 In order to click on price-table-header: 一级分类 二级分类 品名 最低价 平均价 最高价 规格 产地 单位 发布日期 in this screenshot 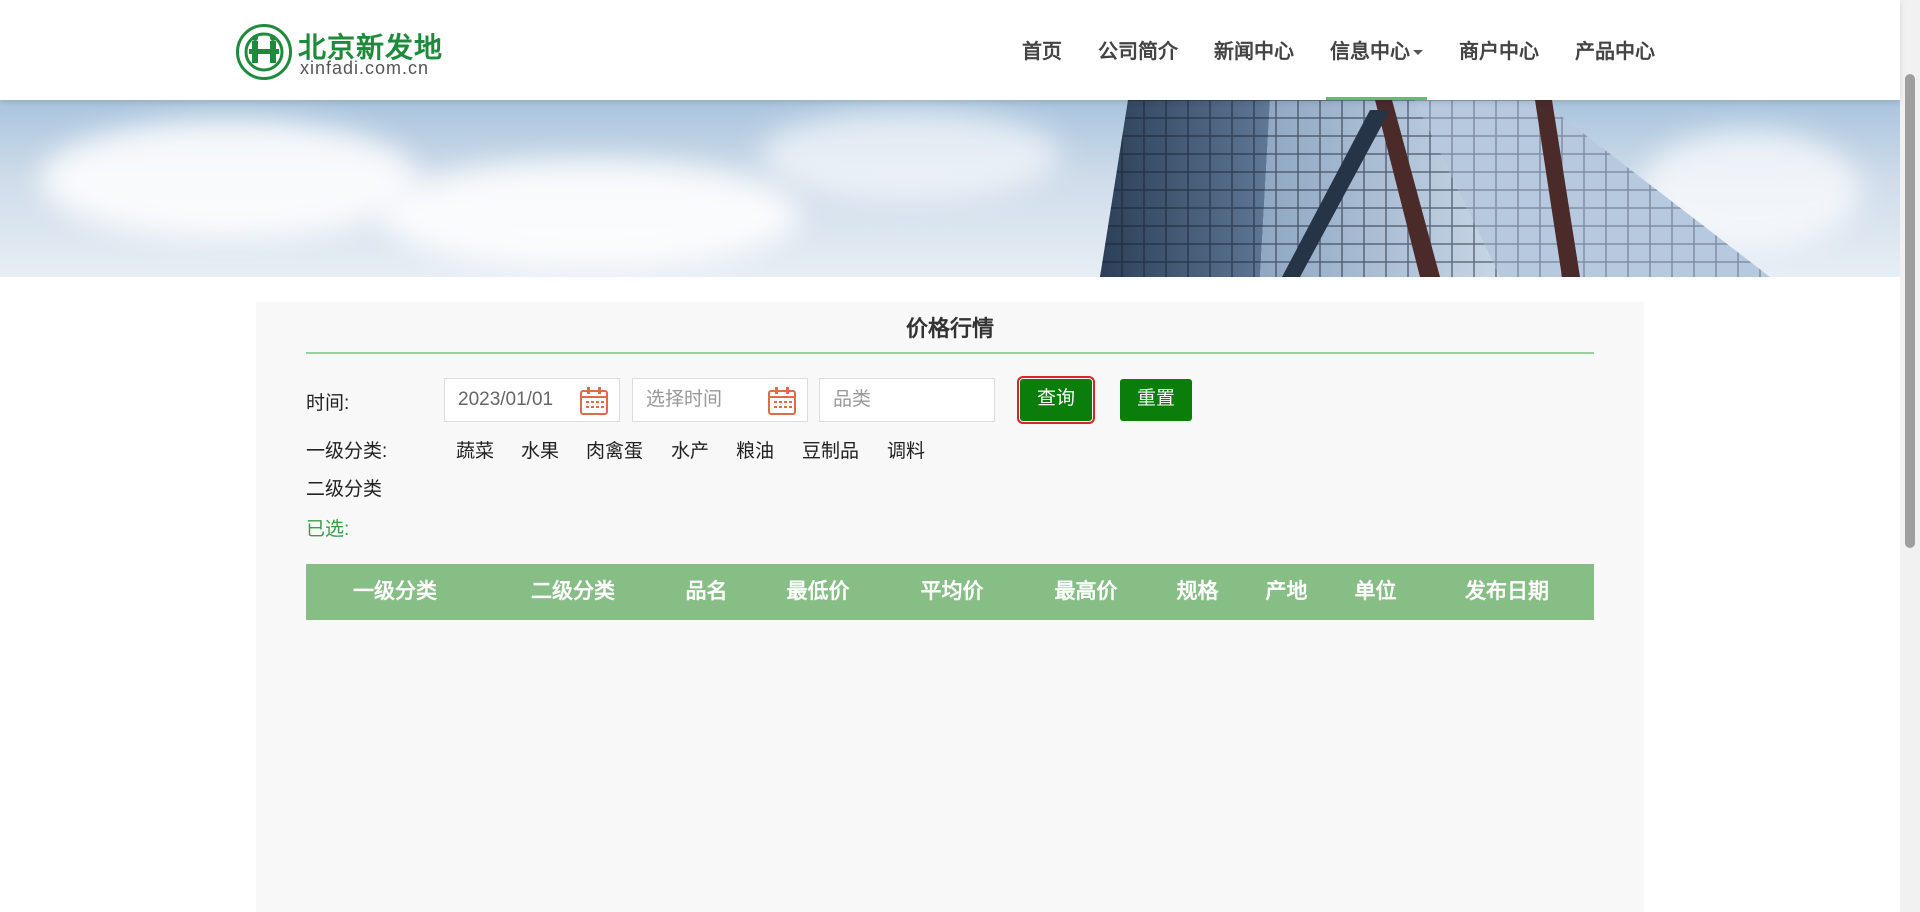, I will do `click(950, 592)`.